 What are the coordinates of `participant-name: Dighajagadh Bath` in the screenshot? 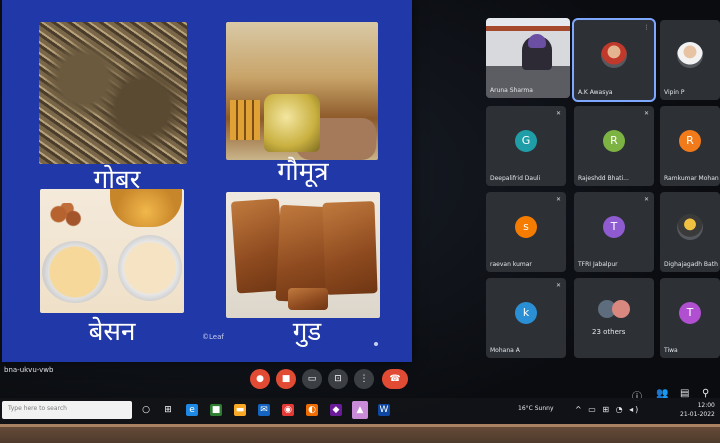 It's located at (691, 264).